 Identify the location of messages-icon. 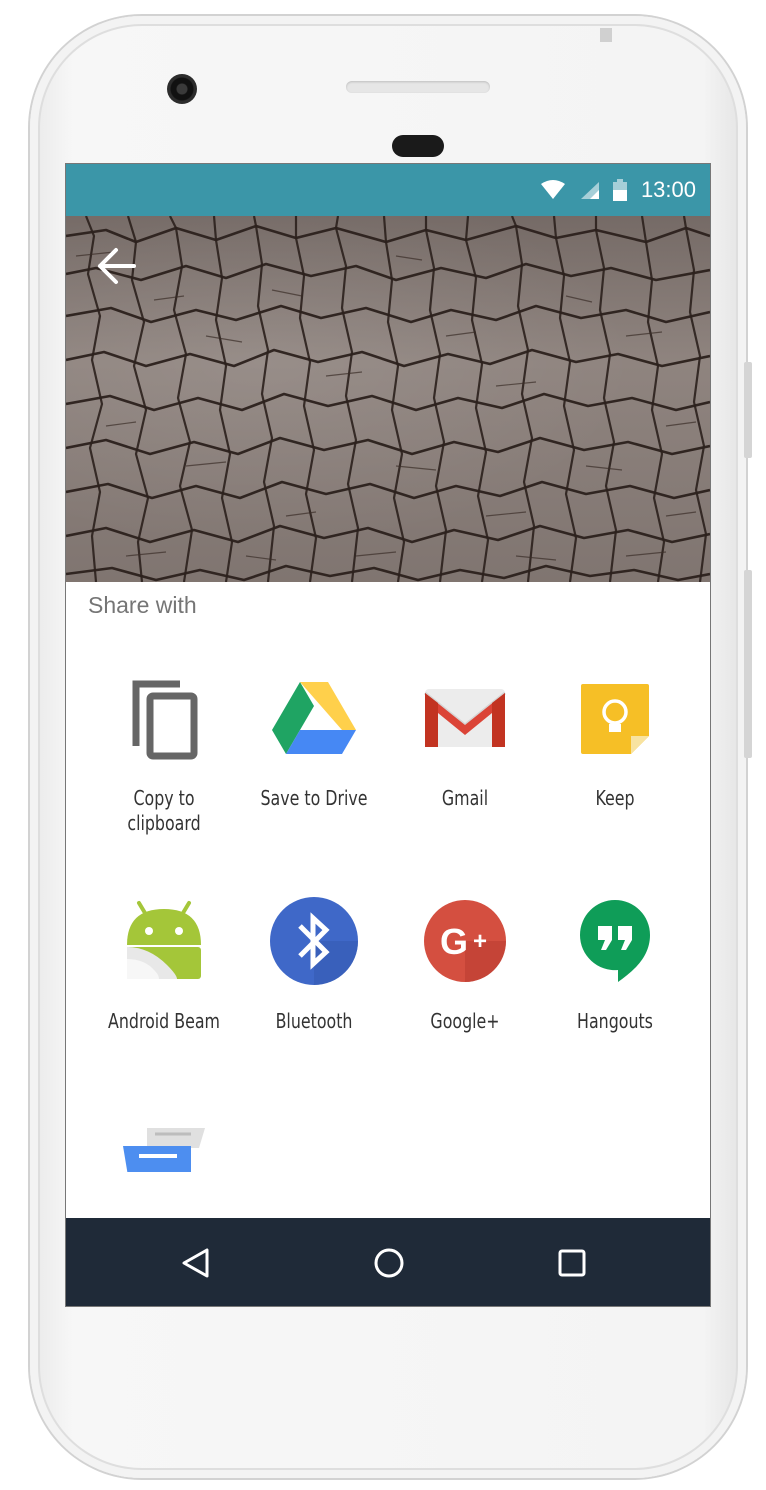
(164, 1150).